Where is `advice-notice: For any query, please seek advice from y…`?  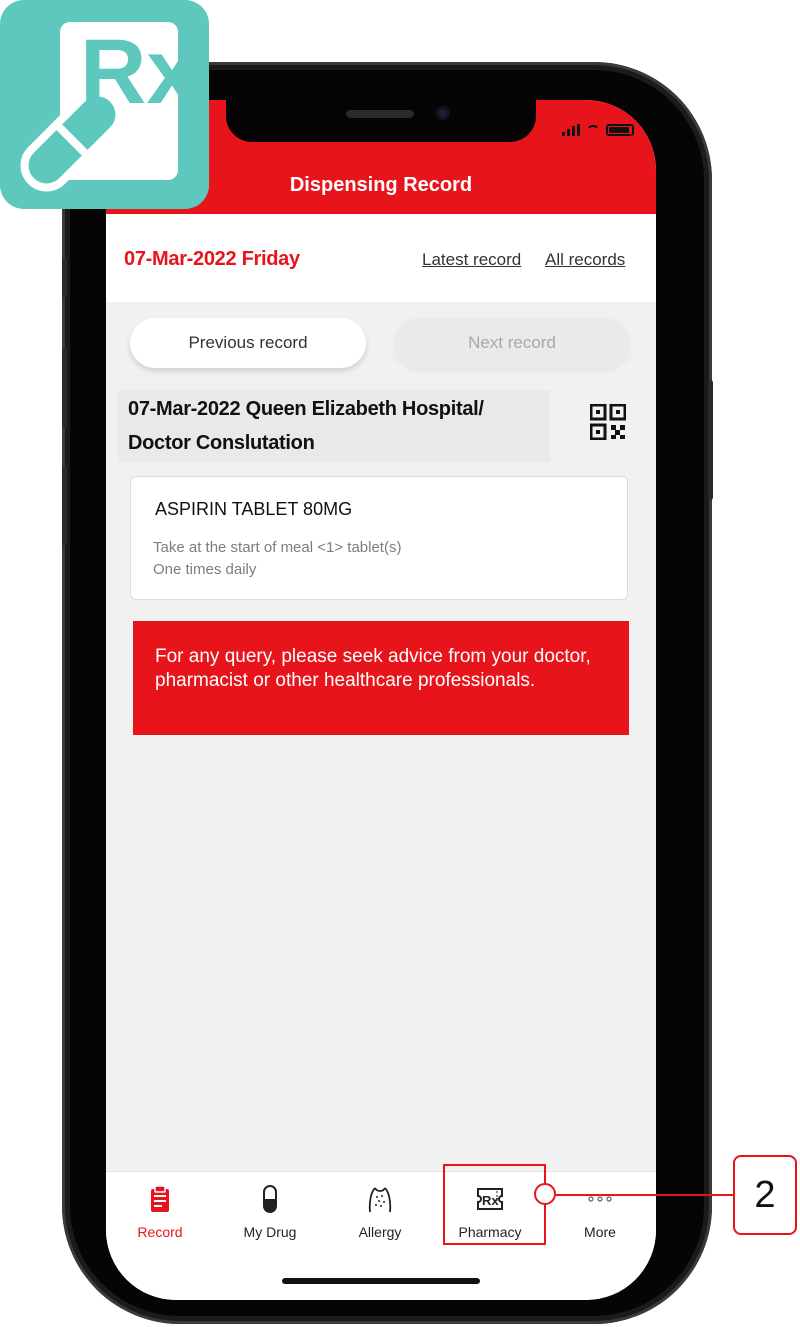 advice-notice: For any query, please seek advice from y… is located at coordinates (381, 678).